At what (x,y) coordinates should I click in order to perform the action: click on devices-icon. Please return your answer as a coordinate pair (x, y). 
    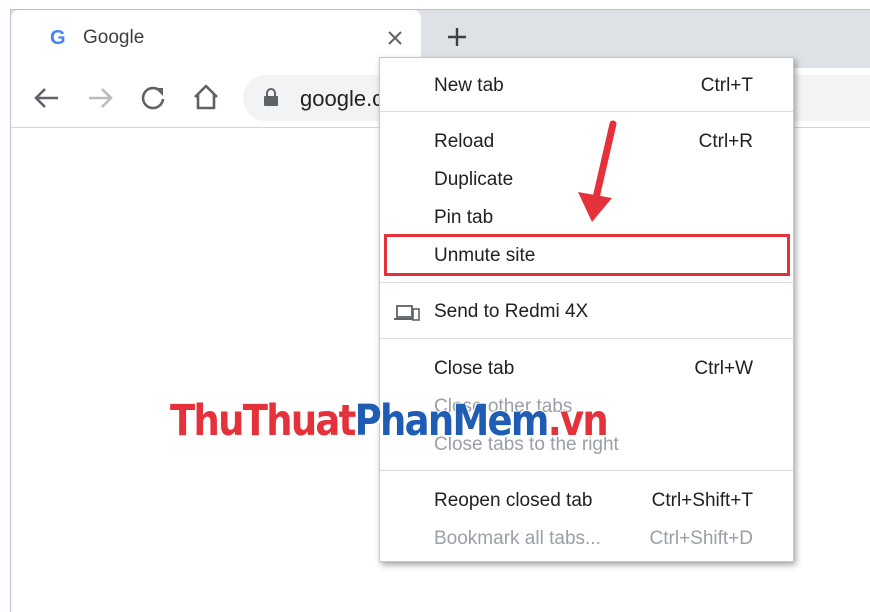
    Looking at the image, I should click on (407, 313).